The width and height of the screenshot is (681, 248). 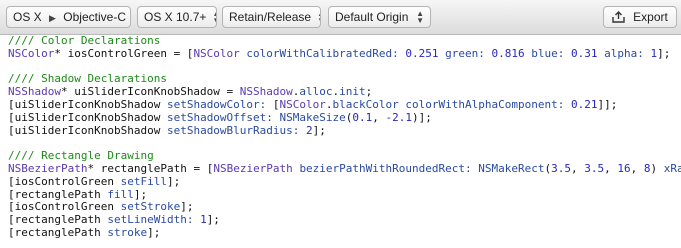 I want to click on code-token: alloc, so click(x=316, y=92).